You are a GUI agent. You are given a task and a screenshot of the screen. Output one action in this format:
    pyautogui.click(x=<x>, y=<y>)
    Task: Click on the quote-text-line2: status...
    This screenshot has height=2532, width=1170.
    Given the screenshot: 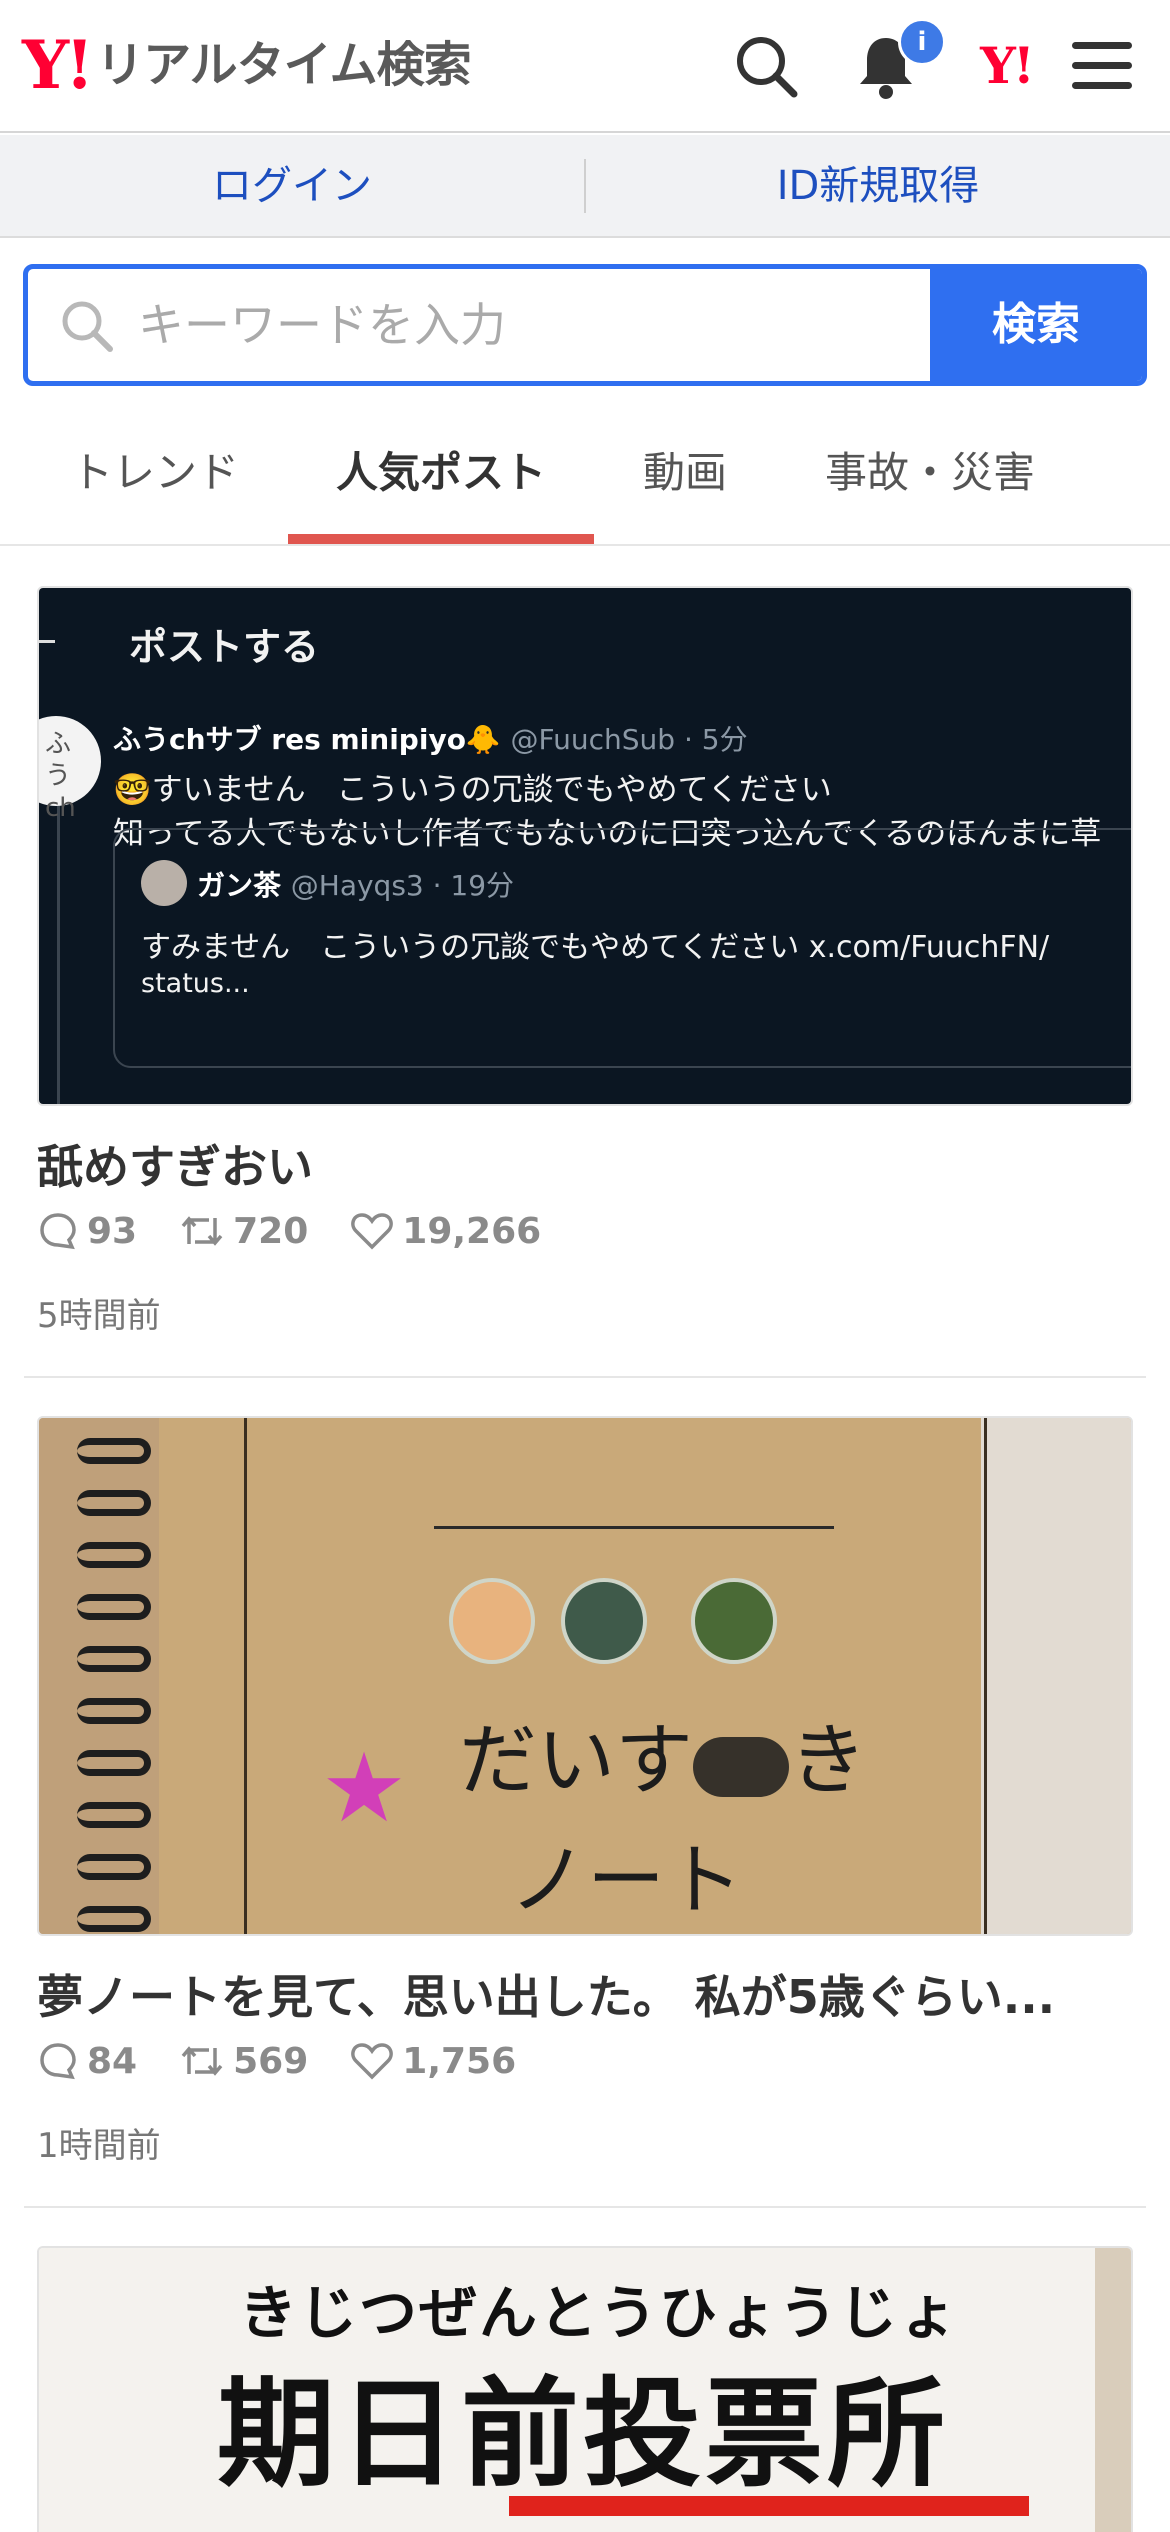 What is the action you would take?
    pyautogui.click(x=195, y=983)
    